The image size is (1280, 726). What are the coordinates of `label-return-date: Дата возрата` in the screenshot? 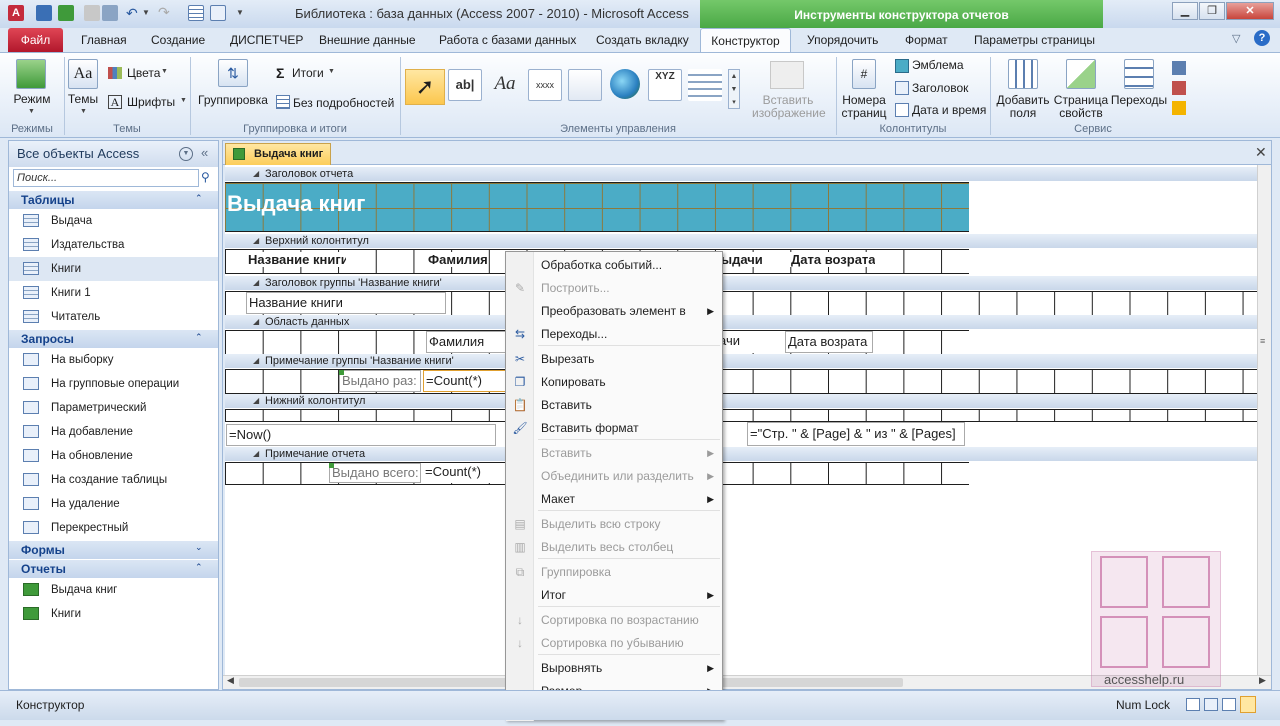 It's located at (832, 259).